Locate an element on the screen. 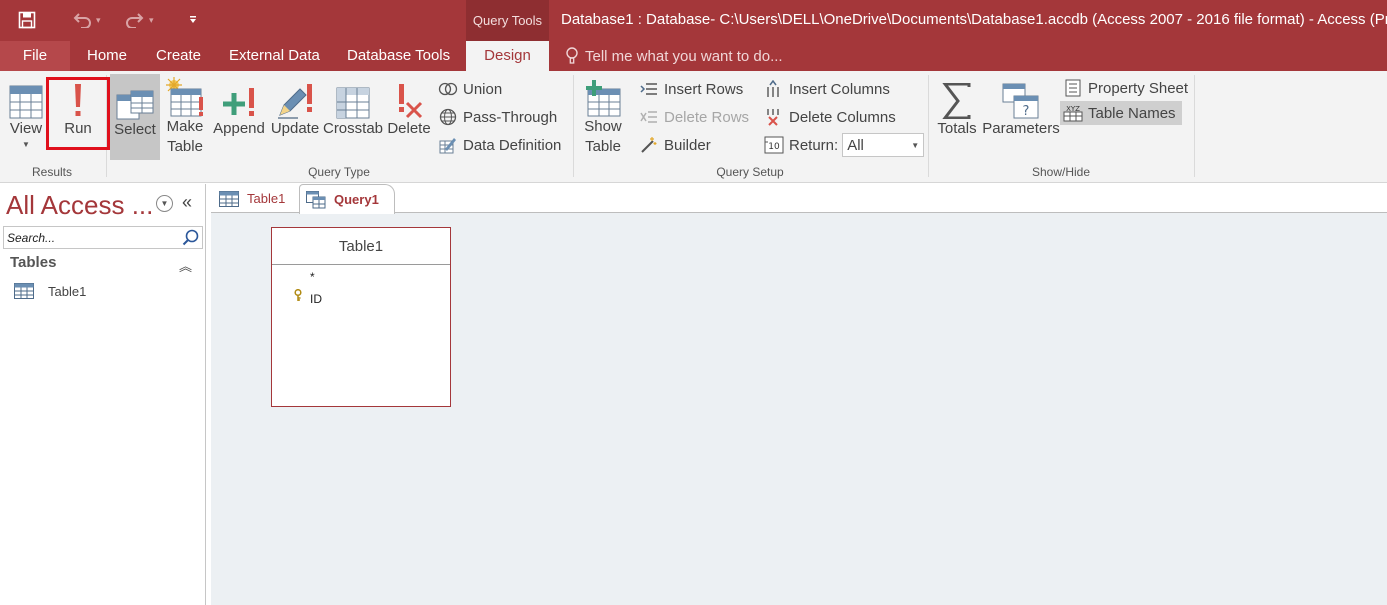 This screenshot has height=605, width=1387. delete-columns-button: Delete Columns is located at coordinates (830, 117).